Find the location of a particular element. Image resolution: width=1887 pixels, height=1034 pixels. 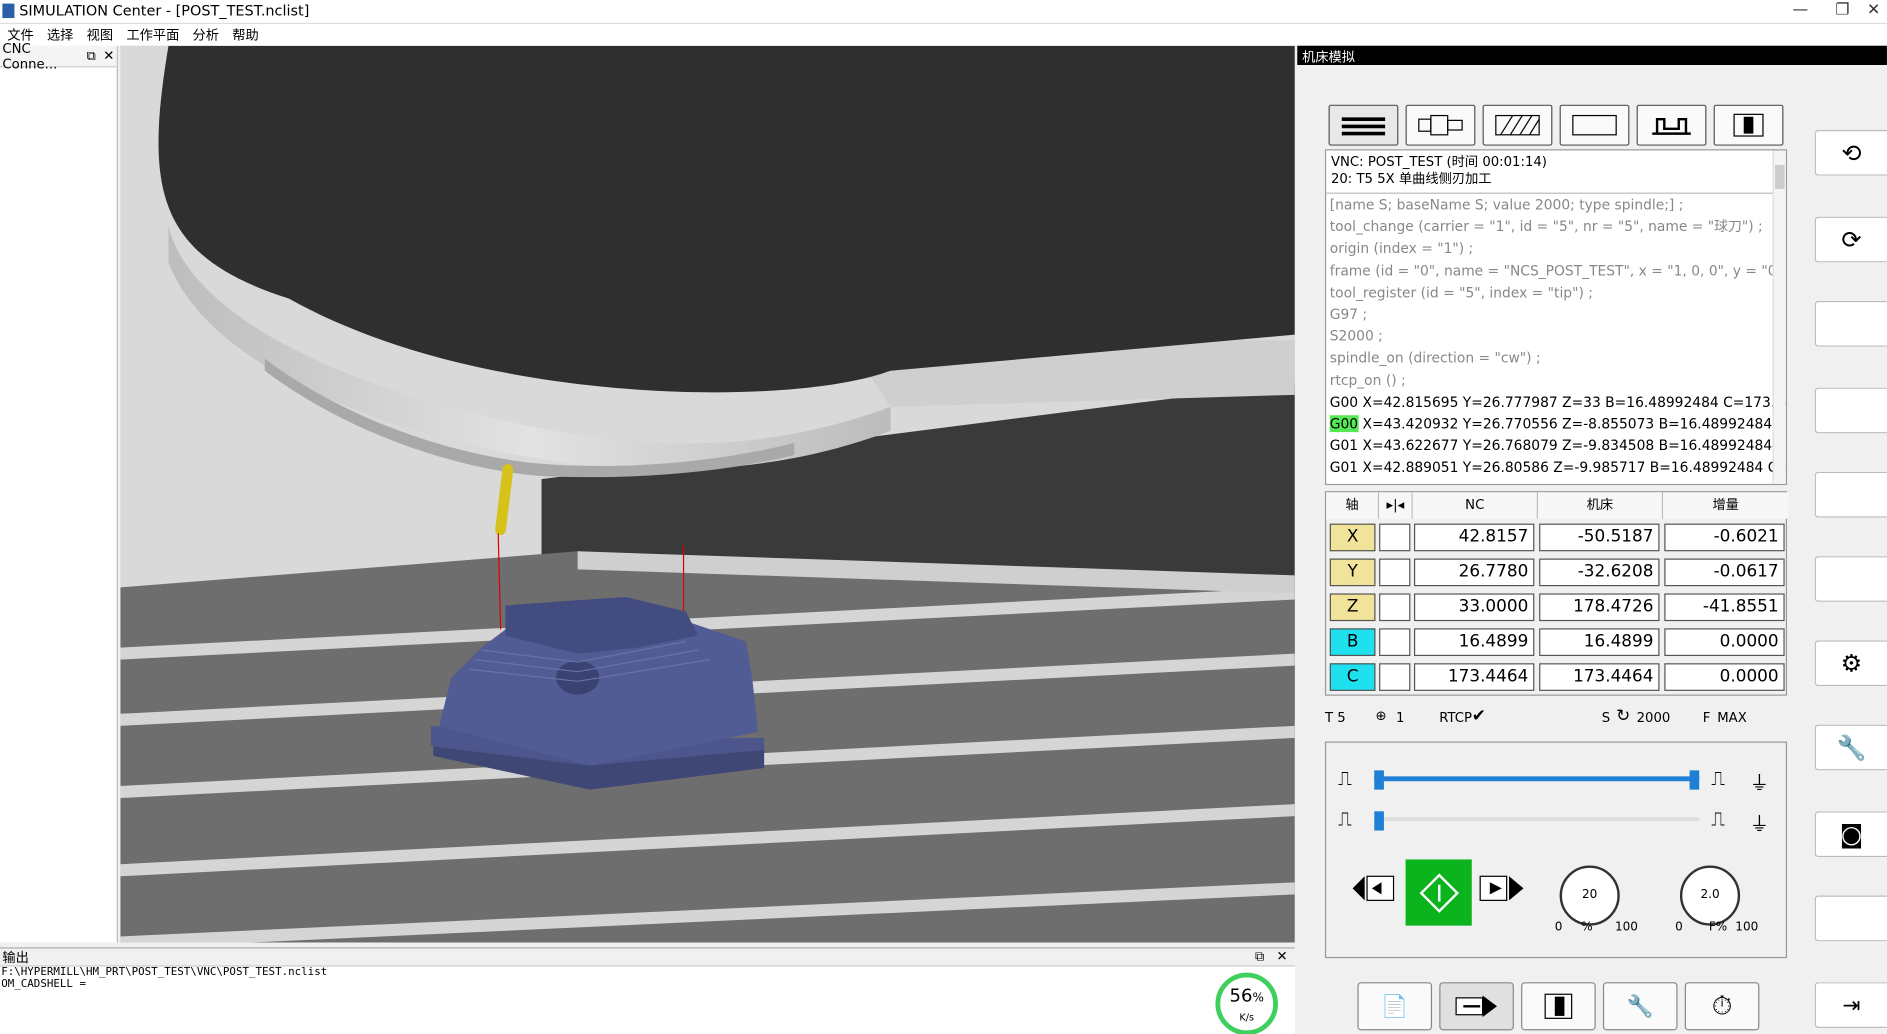

axis-label: Y is located at coordinates (1352, 572).